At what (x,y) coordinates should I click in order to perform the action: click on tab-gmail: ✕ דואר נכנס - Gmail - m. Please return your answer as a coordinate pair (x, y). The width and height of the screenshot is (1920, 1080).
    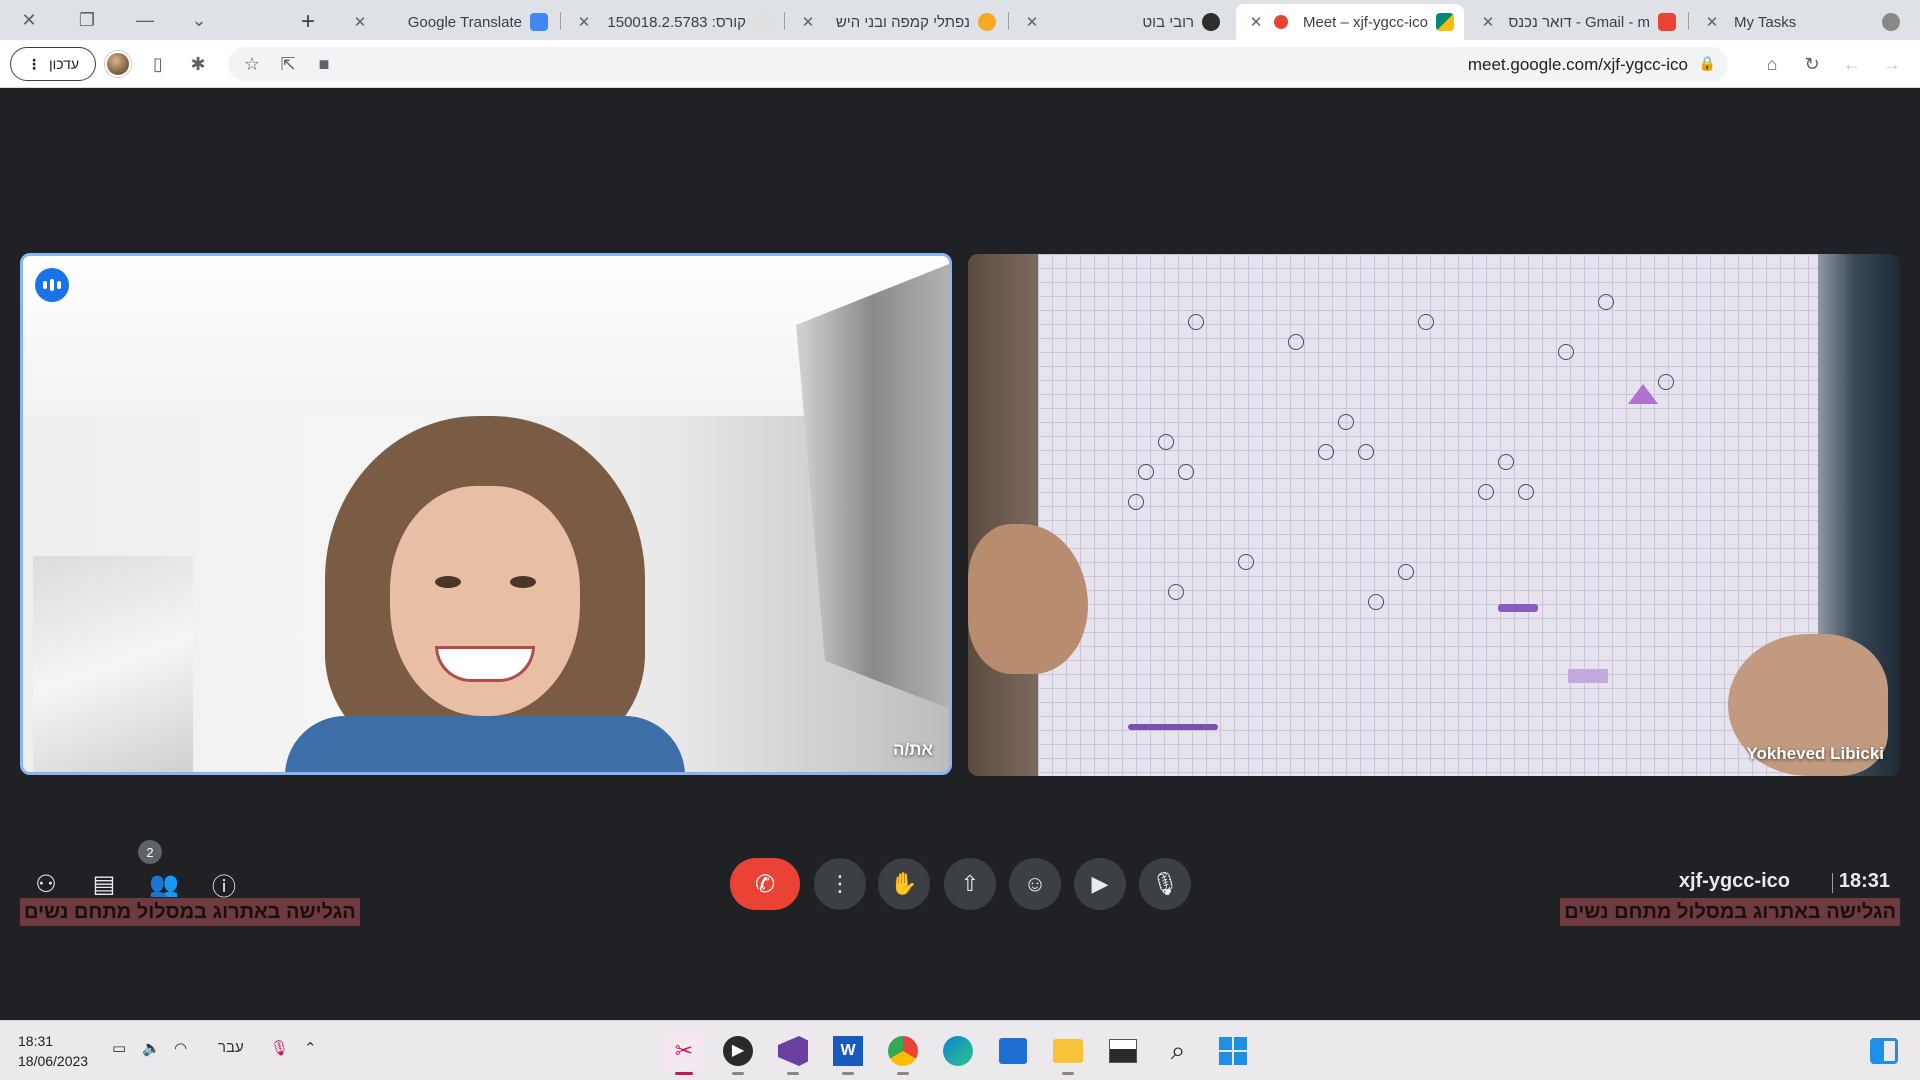
    Looking at the image, I should click on (1577, 22).